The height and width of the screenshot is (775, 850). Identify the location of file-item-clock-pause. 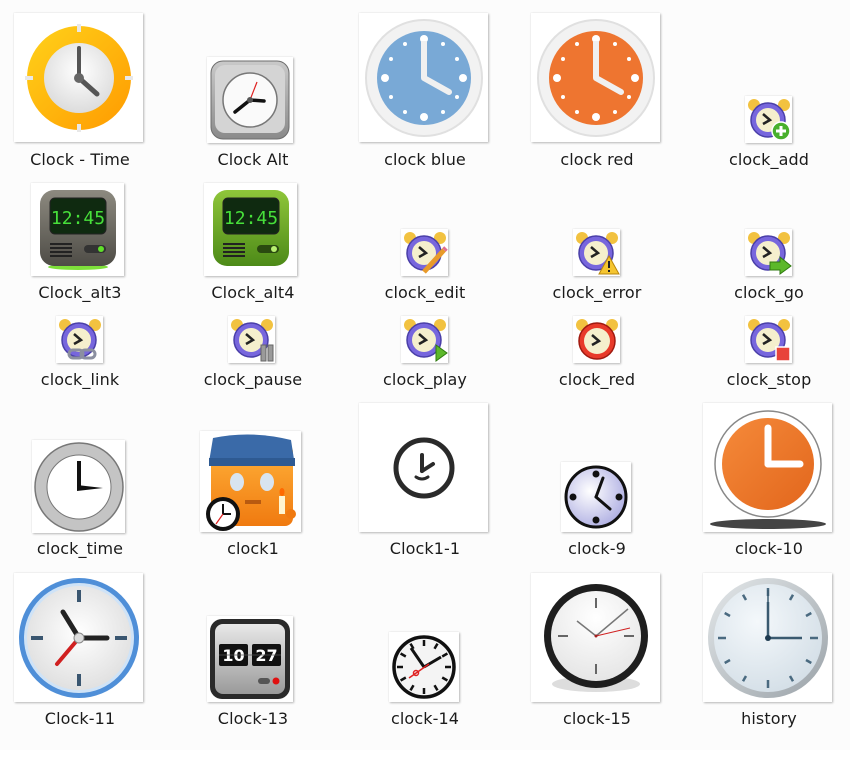
(251, 339).